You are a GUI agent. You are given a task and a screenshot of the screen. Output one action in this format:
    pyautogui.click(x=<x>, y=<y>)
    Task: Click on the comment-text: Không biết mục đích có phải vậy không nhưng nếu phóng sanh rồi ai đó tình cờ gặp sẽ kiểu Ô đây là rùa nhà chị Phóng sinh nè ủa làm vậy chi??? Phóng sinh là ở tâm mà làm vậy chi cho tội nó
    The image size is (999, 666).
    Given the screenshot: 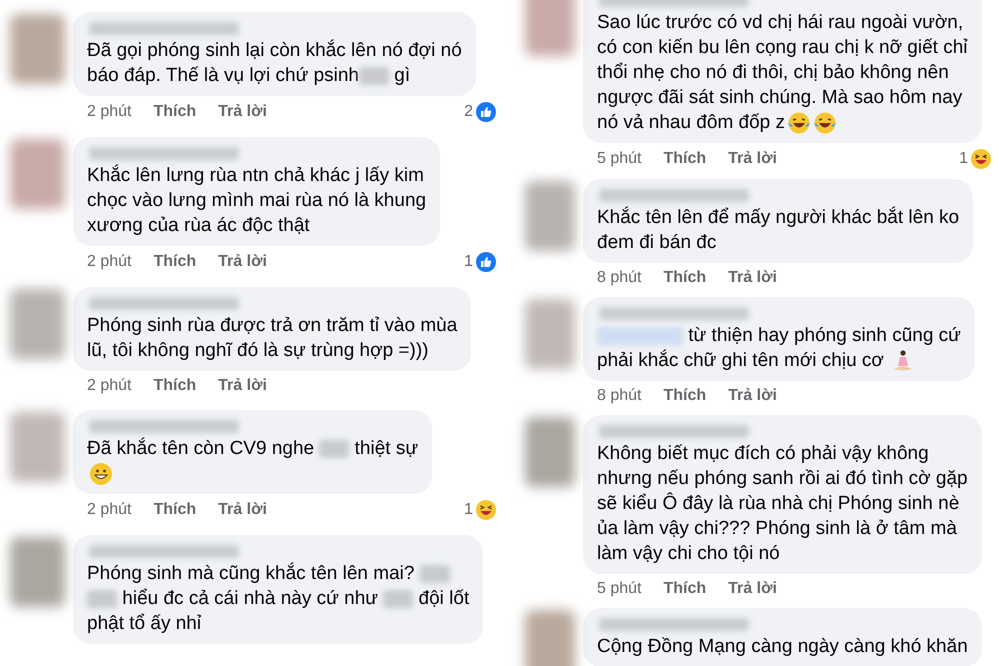 What is the action you would take?
    pyautogui.click(x=782, y=504)
    